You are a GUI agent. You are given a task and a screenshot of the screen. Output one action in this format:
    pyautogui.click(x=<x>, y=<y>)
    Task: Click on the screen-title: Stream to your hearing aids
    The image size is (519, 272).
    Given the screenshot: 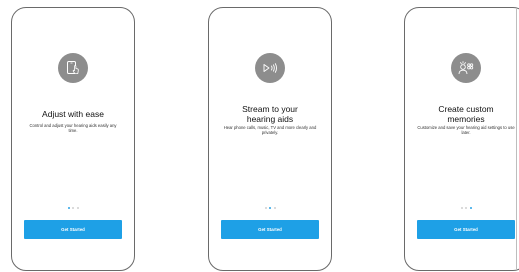 What is the action you would take?
    pyautogui.click(x=270, y=114)
    